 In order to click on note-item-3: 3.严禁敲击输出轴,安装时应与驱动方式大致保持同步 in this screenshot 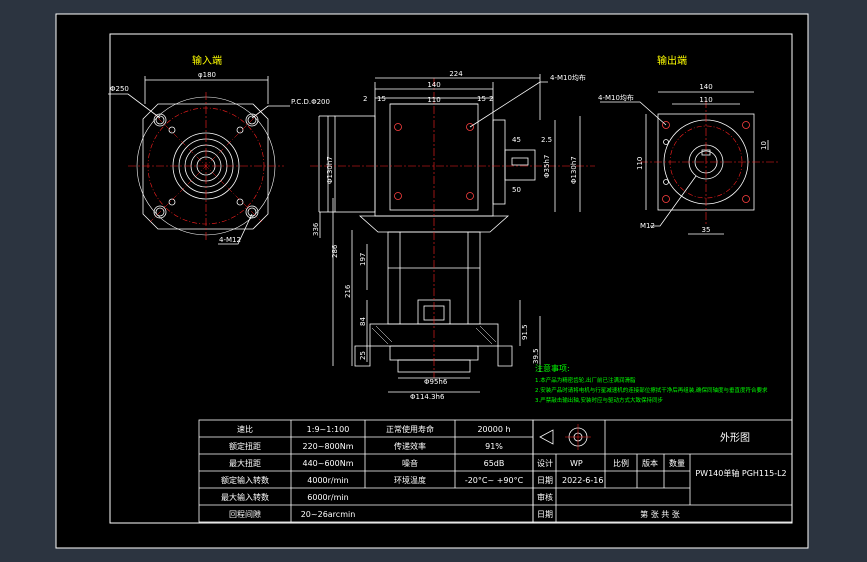, I will do `click(599, 400)`.